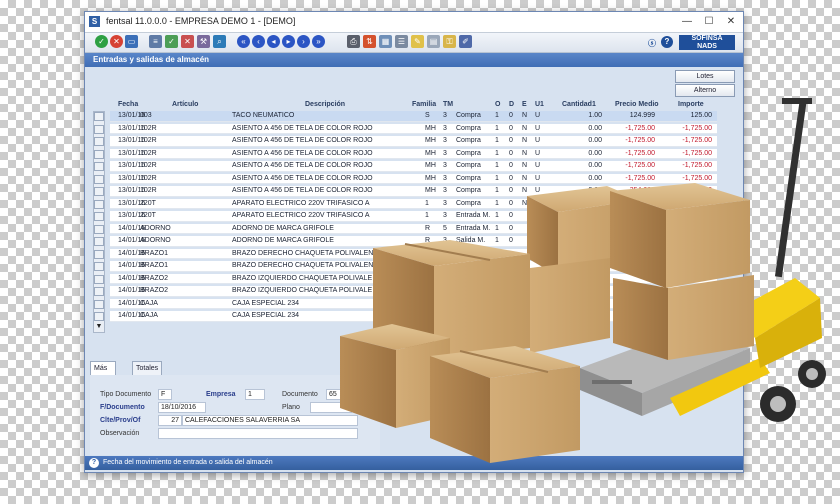  What do you see at coordinates (667, 42) in the screenshot?
I see `help-icon: ?` at bounding box center [667, 42].